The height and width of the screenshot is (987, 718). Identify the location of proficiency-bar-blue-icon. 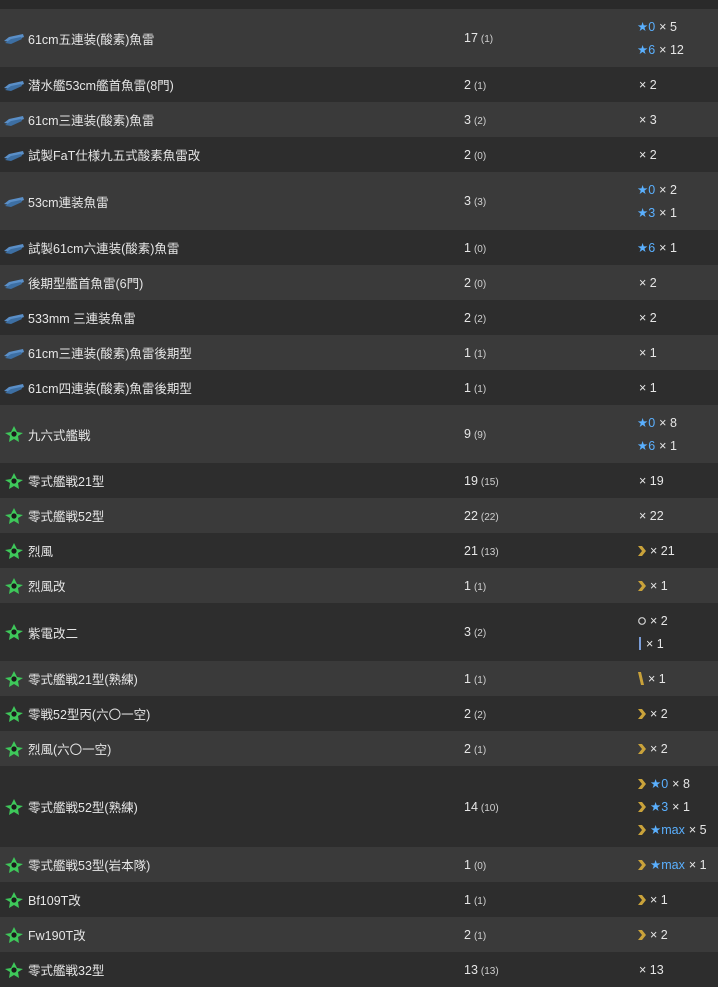
(640, 643).